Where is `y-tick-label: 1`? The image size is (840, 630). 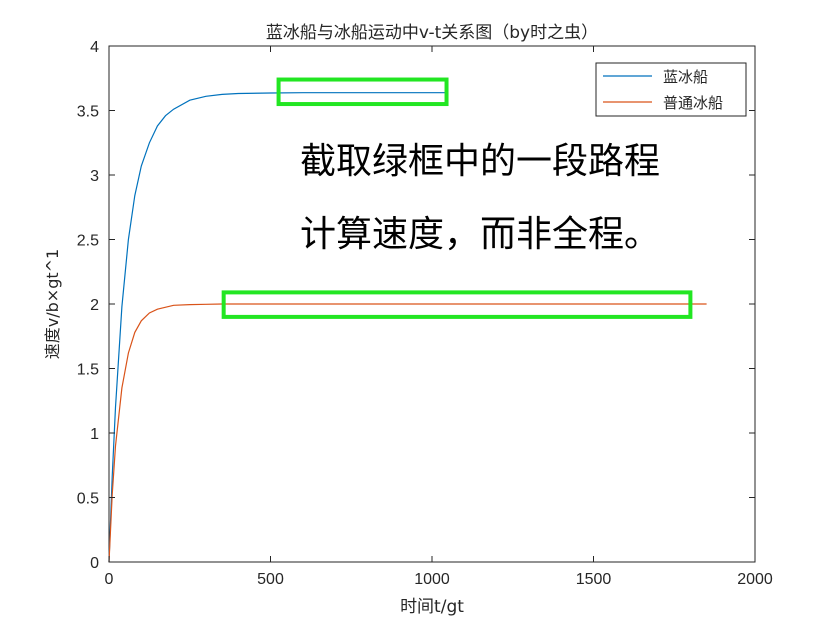 y-tick-label: 1 is located at coordinates (94, 434).